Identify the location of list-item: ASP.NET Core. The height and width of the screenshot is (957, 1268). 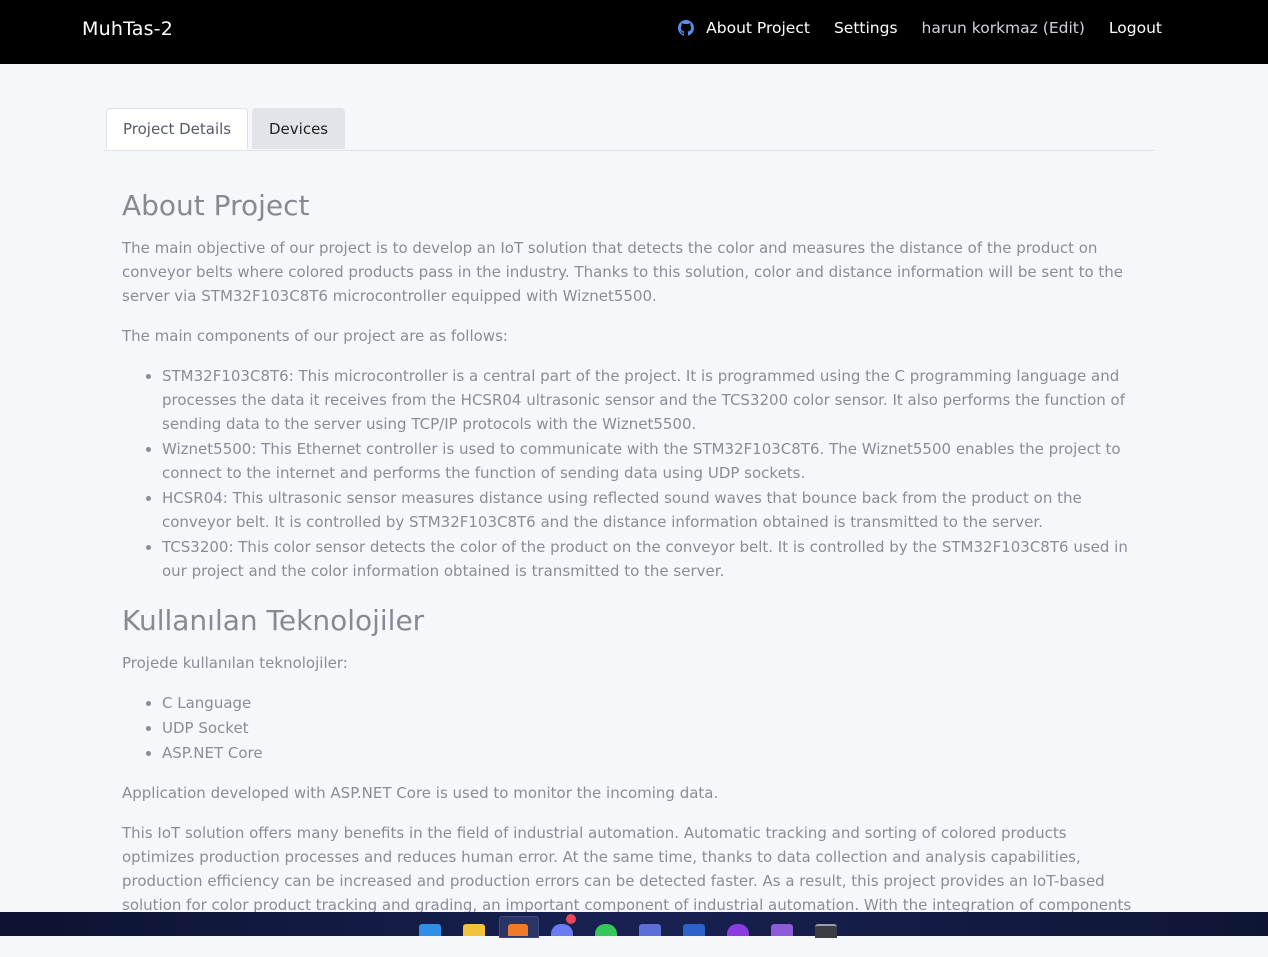
(652, 753).